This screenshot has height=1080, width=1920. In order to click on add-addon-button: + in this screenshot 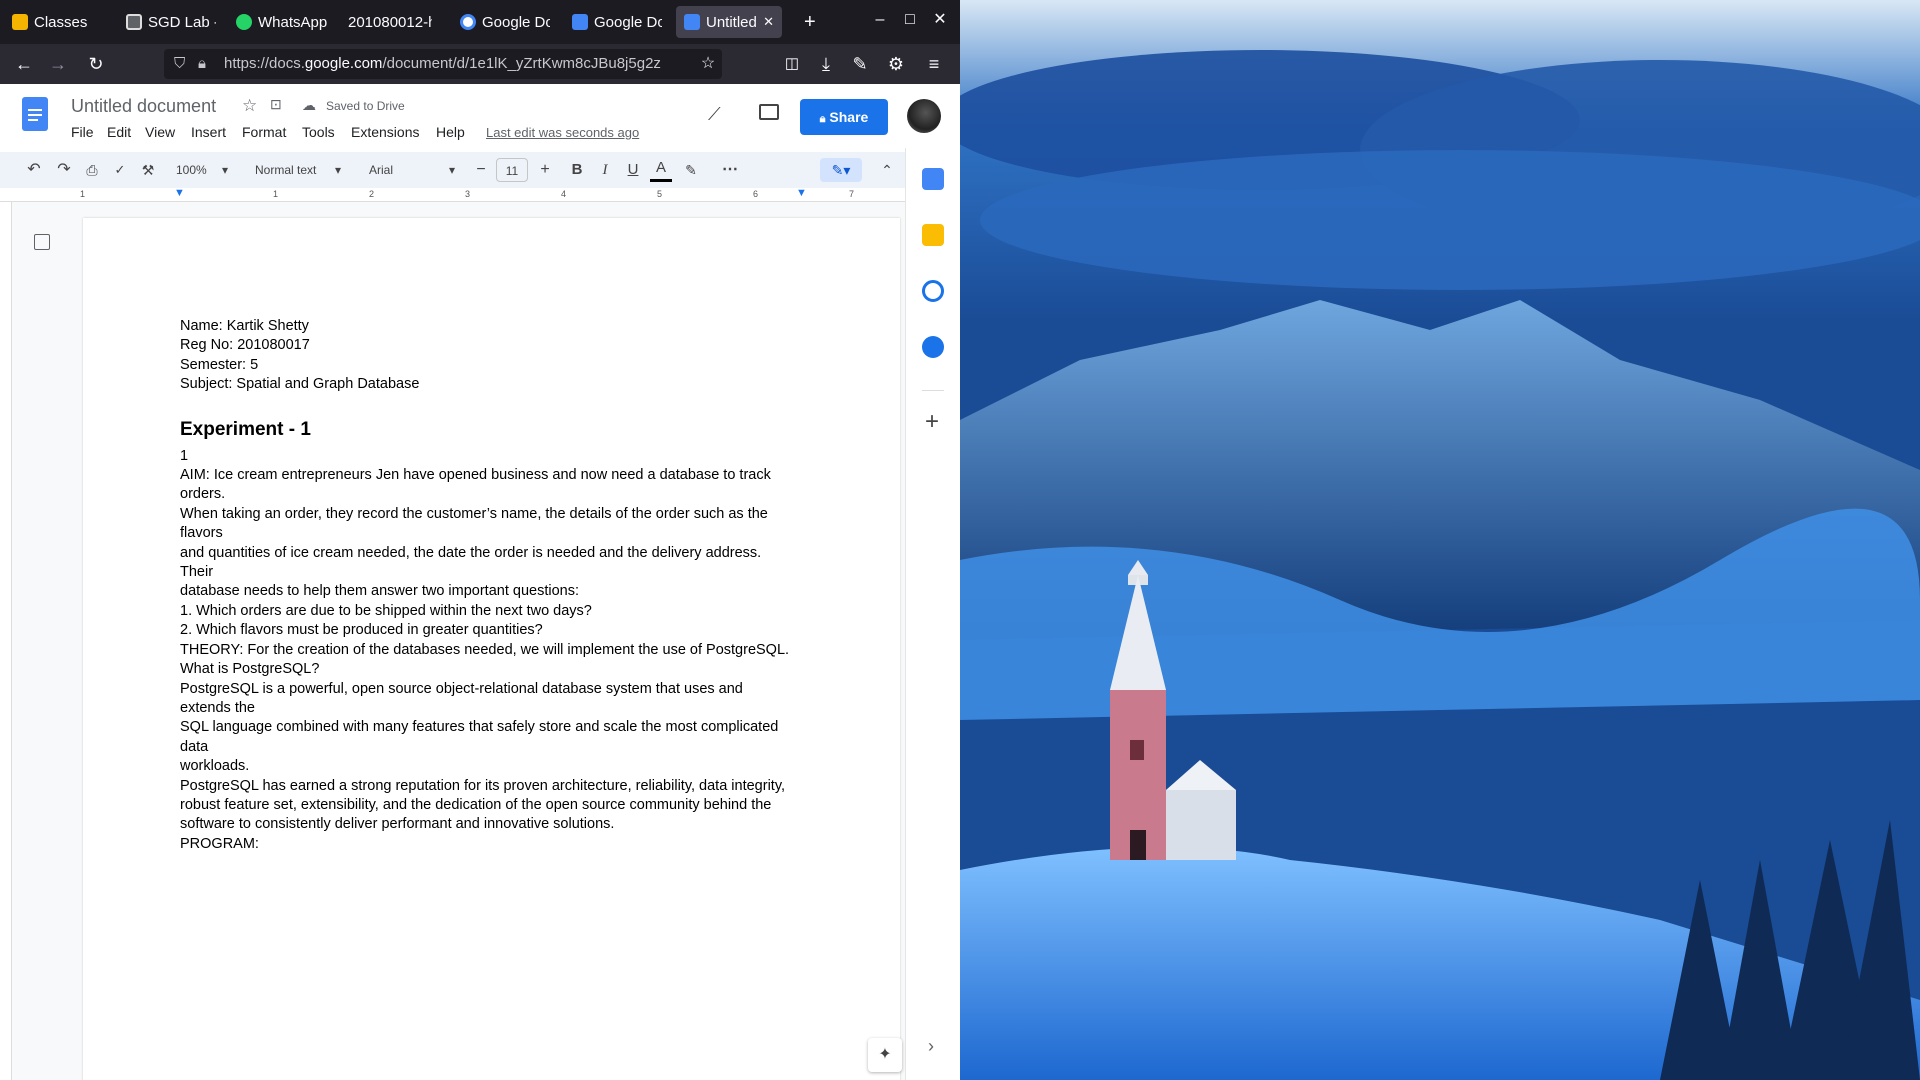, I will do `click(932, 422)`.